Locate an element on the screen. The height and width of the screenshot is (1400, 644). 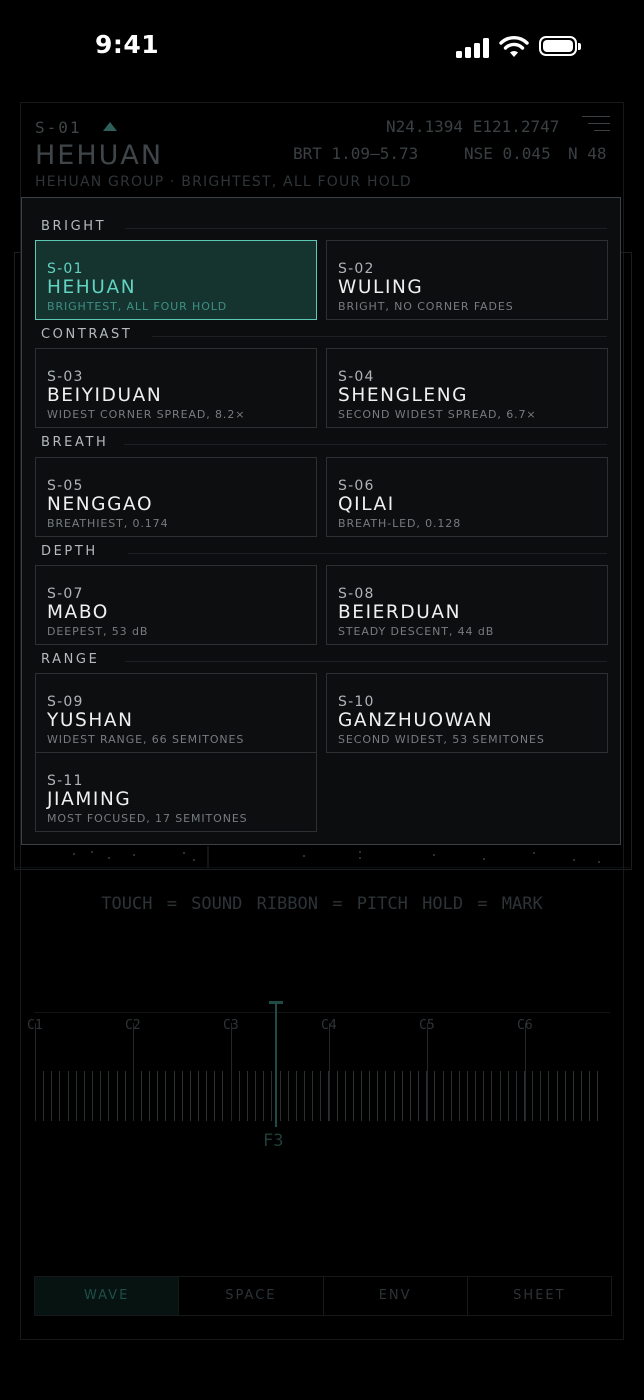
interaction-hint: TOUCH = SOUND RIBBON = PITCH HOLD = MARK is located at coordinates (322, 904).